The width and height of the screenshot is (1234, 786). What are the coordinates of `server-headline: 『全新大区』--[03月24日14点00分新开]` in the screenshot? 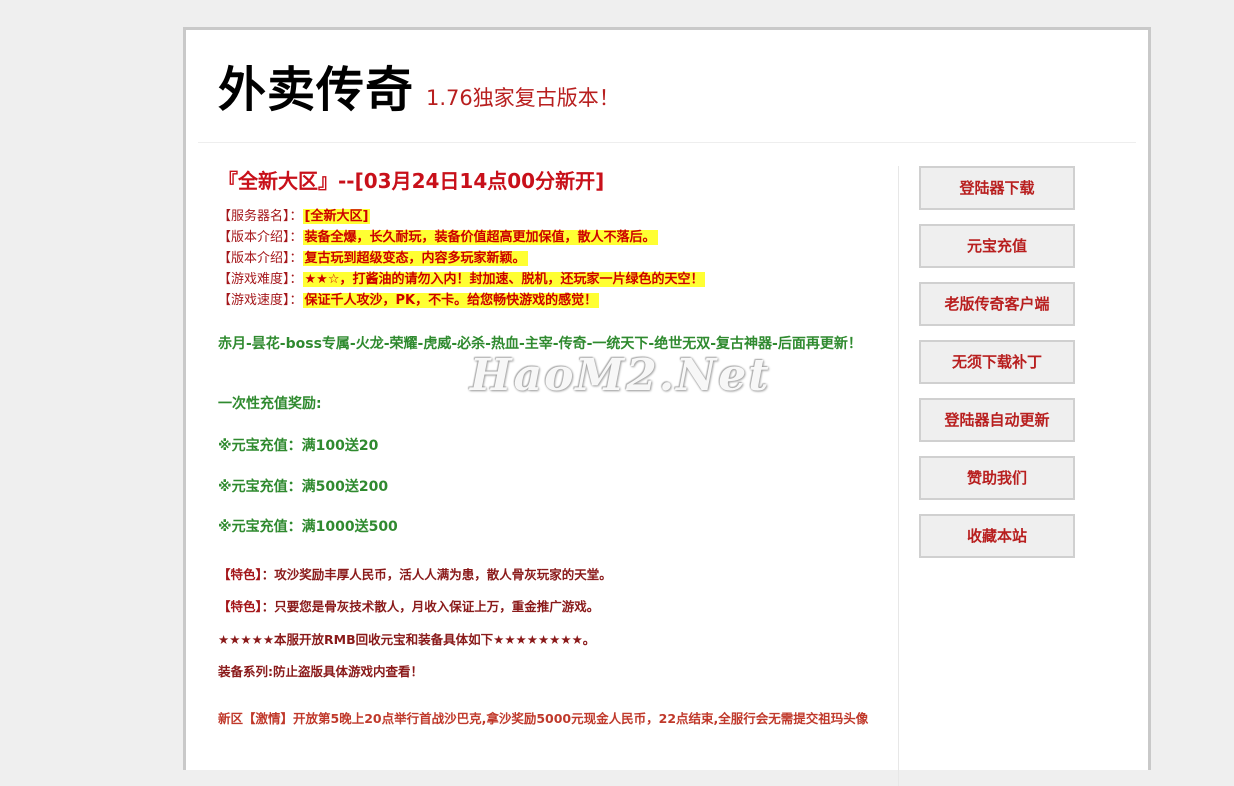 It's located at (411, 181).